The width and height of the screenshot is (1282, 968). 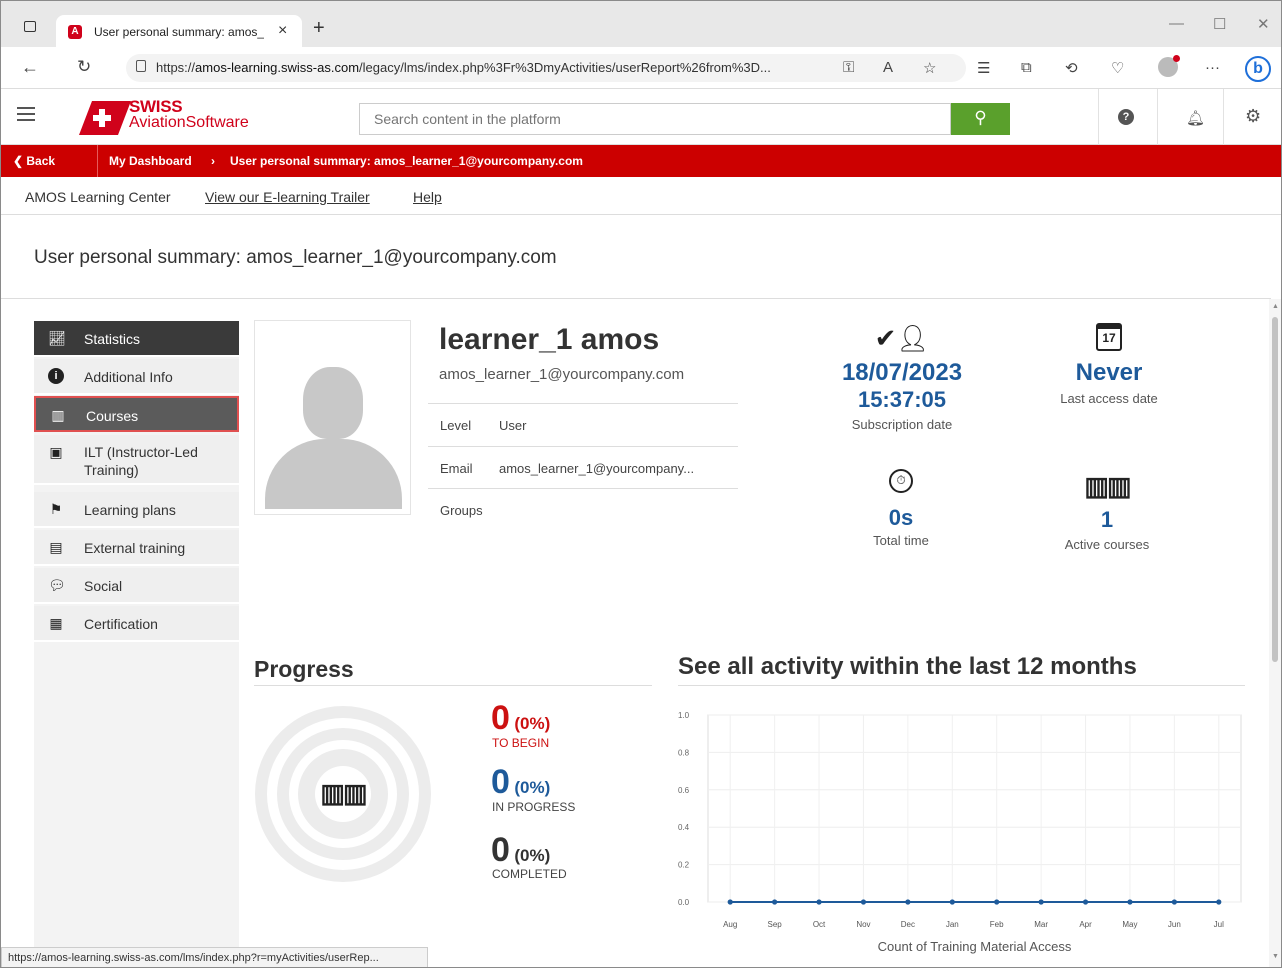 I want to click on x-tick-label: Nov, so click(x=863, y=924).